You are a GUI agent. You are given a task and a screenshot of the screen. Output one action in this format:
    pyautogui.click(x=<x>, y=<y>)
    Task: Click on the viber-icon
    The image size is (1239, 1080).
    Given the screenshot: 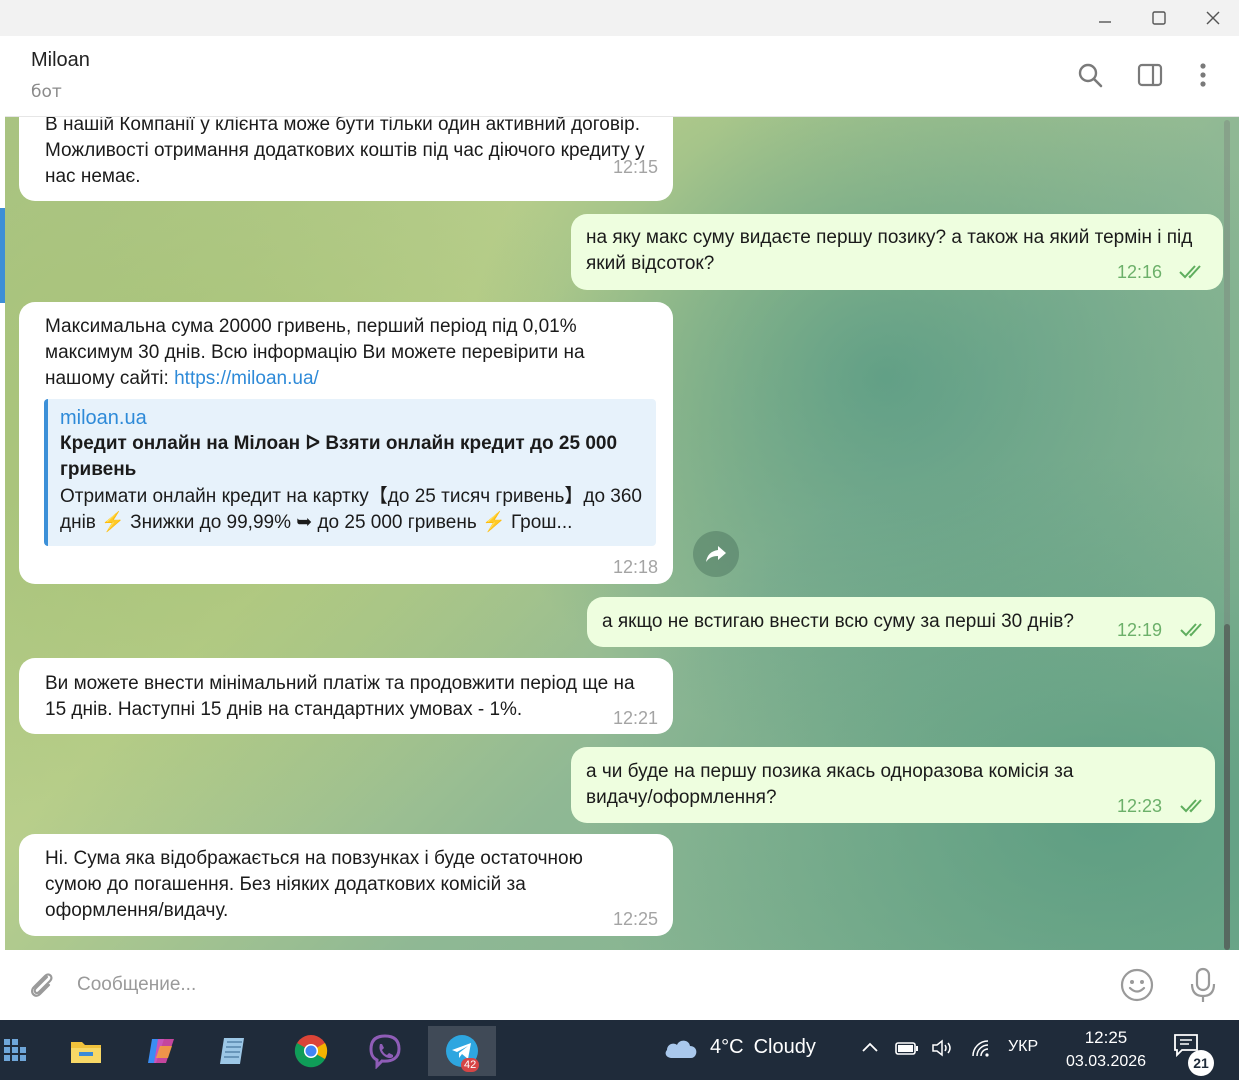 What is the action you would take?
    pyautogui.click(x=385, y=1051)
    